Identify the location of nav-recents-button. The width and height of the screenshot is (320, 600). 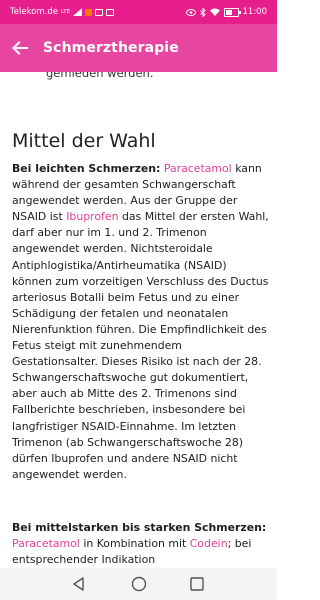
(197, 584).